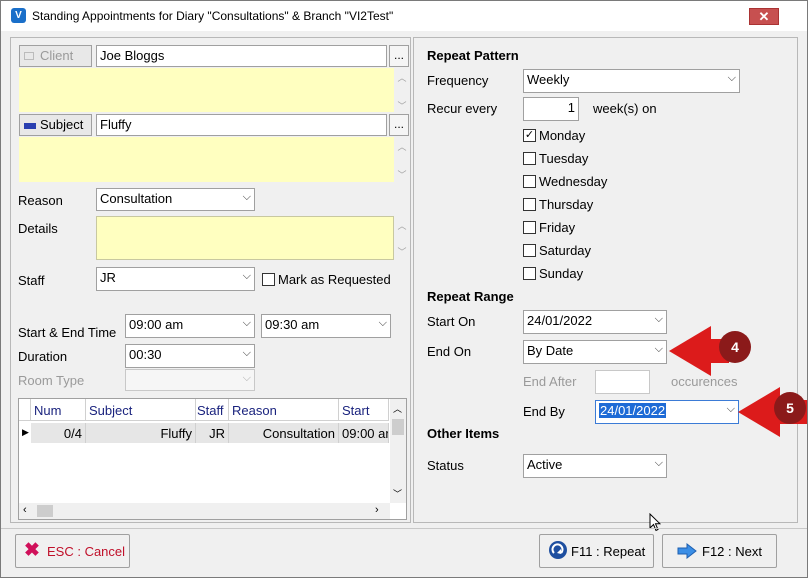  I want to click on duration-select: 00:30 ⌵, so click(190, 356).